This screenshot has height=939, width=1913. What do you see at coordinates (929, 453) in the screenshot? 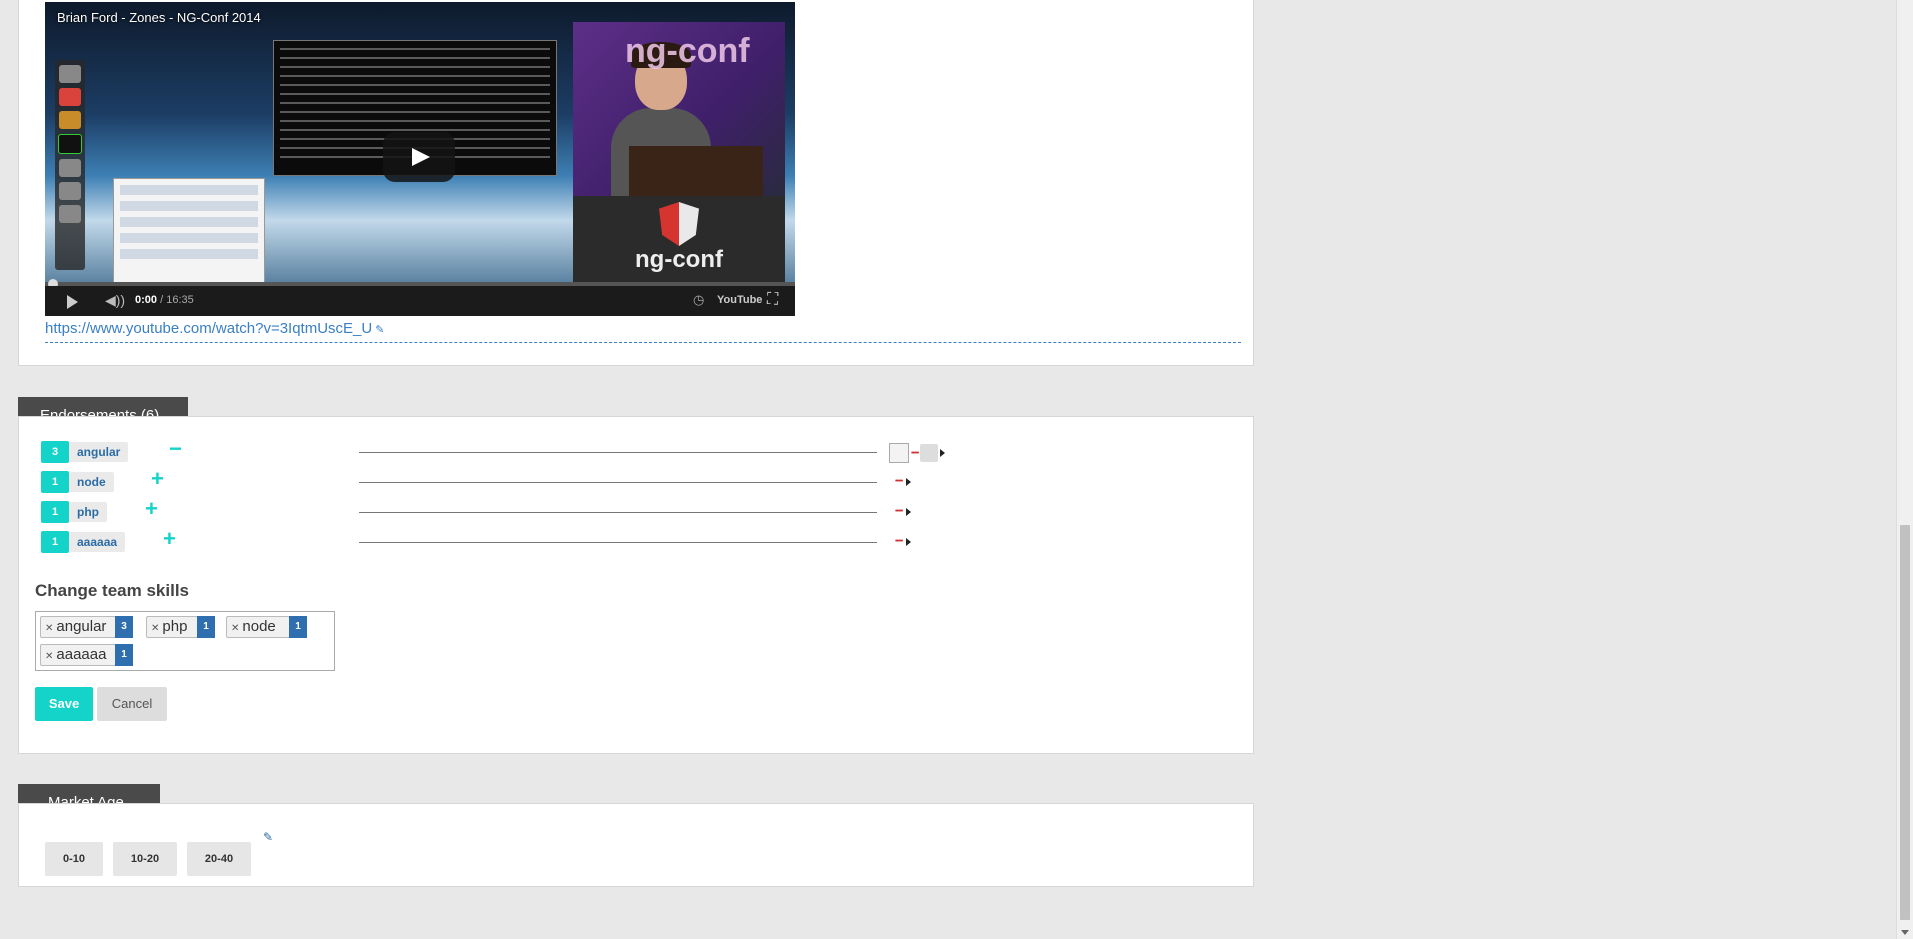
I see `endorser-avatar` at bounding box center [929, 453].